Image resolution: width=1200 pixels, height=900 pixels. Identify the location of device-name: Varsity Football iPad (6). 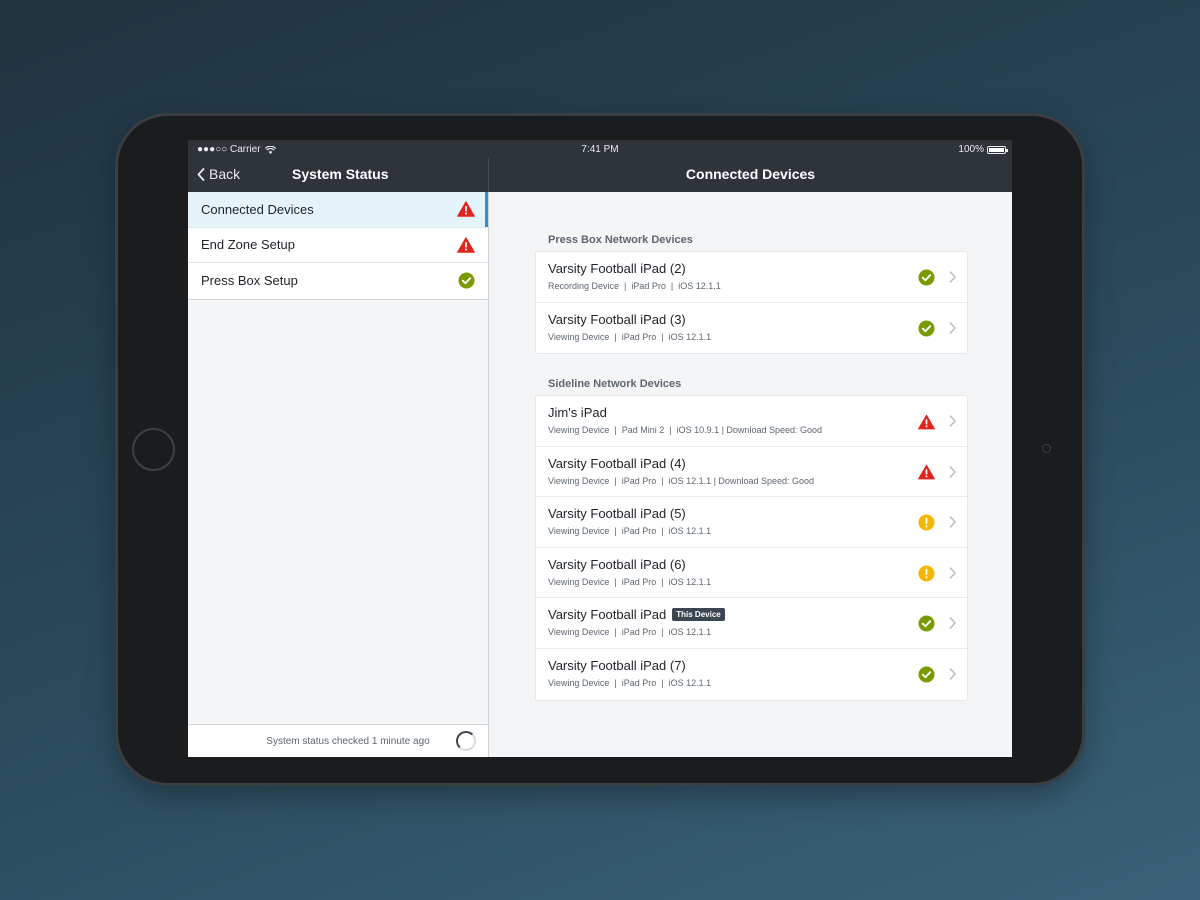
(617, 564).